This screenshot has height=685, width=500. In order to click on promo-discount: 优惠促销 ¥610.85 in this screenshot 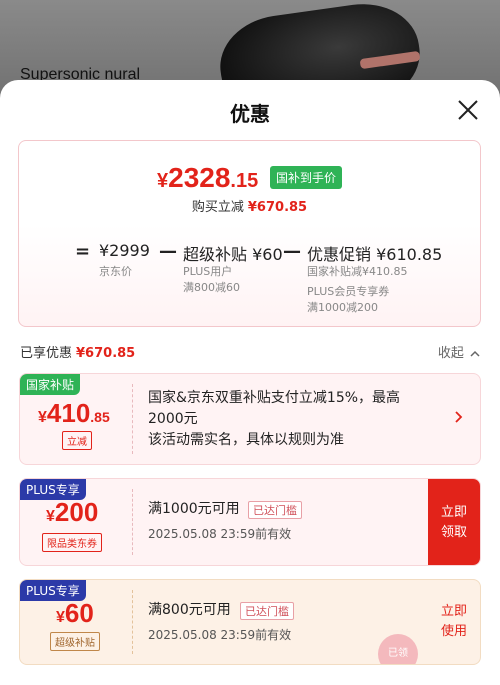, I will do `click(374, 253)`.